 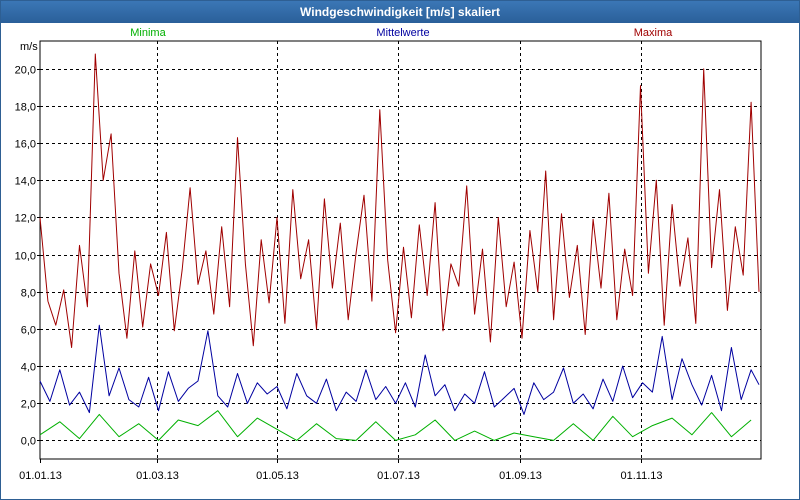 What do you see at coordinates (25, 219) in the screenshot?
I see `y-tick-label: 12,0` at bounding box center [25, 219].